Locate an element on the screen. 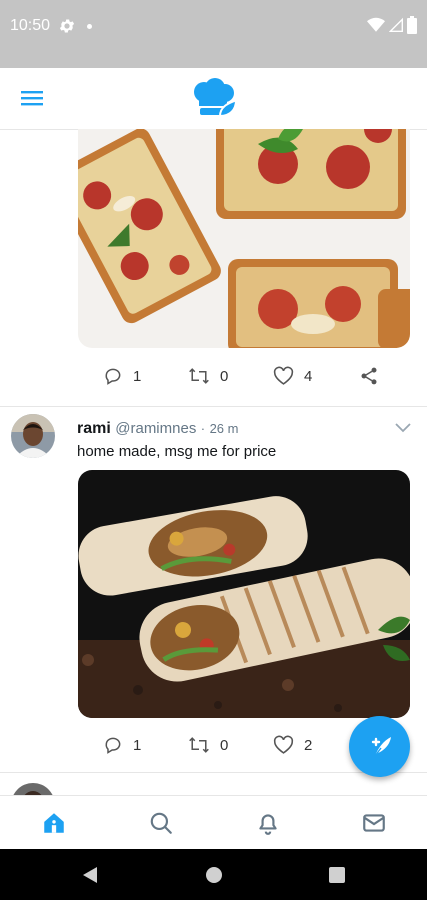  like-button: 4 is located at coordinates (292, 376).